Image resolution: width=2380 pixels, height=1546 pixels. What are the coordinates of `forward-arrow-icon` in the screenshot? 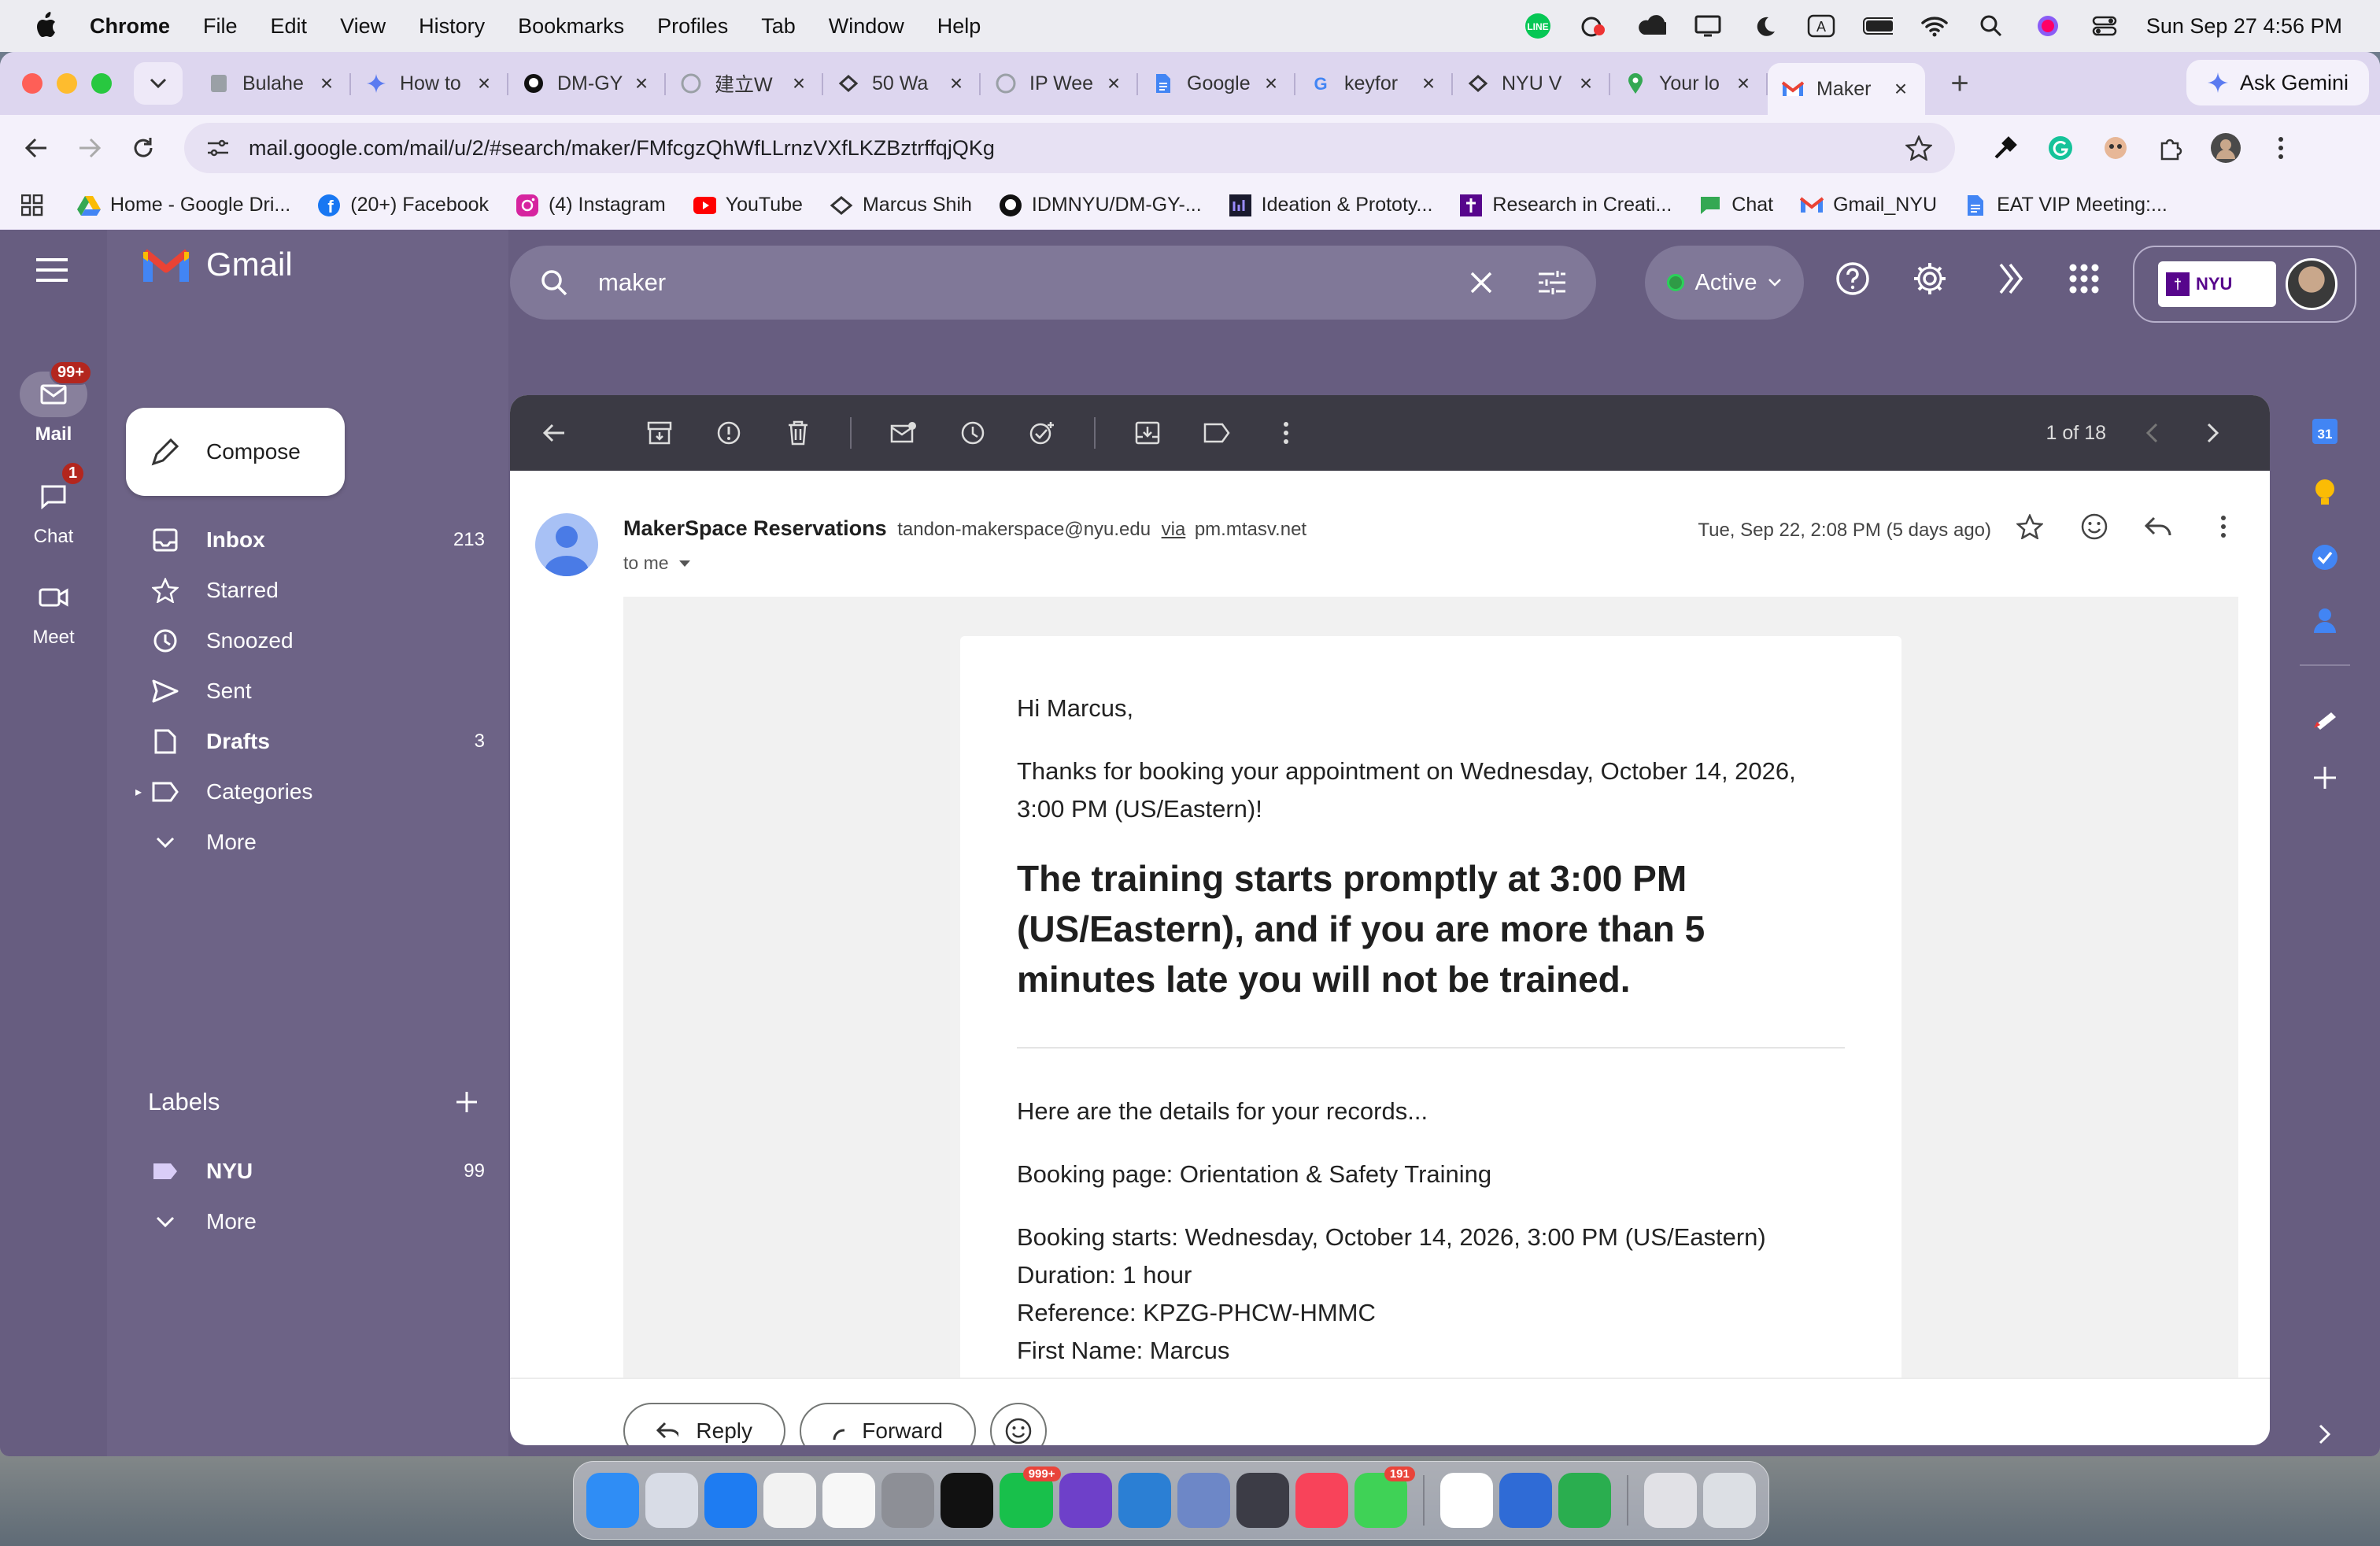 It's located at (89, 148).